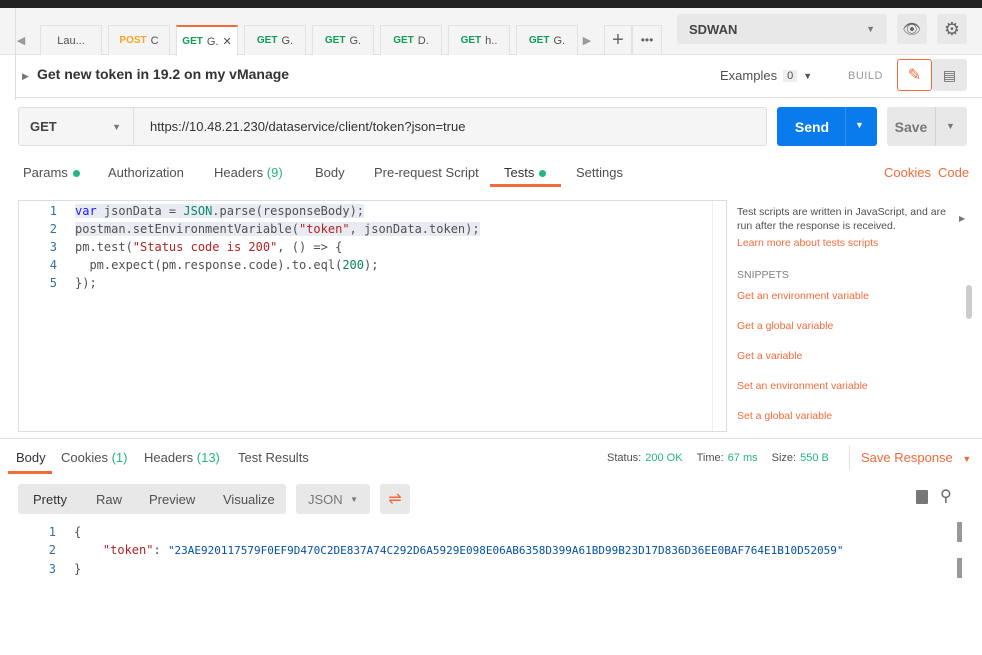 Image resolution: width=982 pixels, height=655 pixels. Describe the element at coordinates (78, 532) in the screenshot. I see `code-line: {` at that location.